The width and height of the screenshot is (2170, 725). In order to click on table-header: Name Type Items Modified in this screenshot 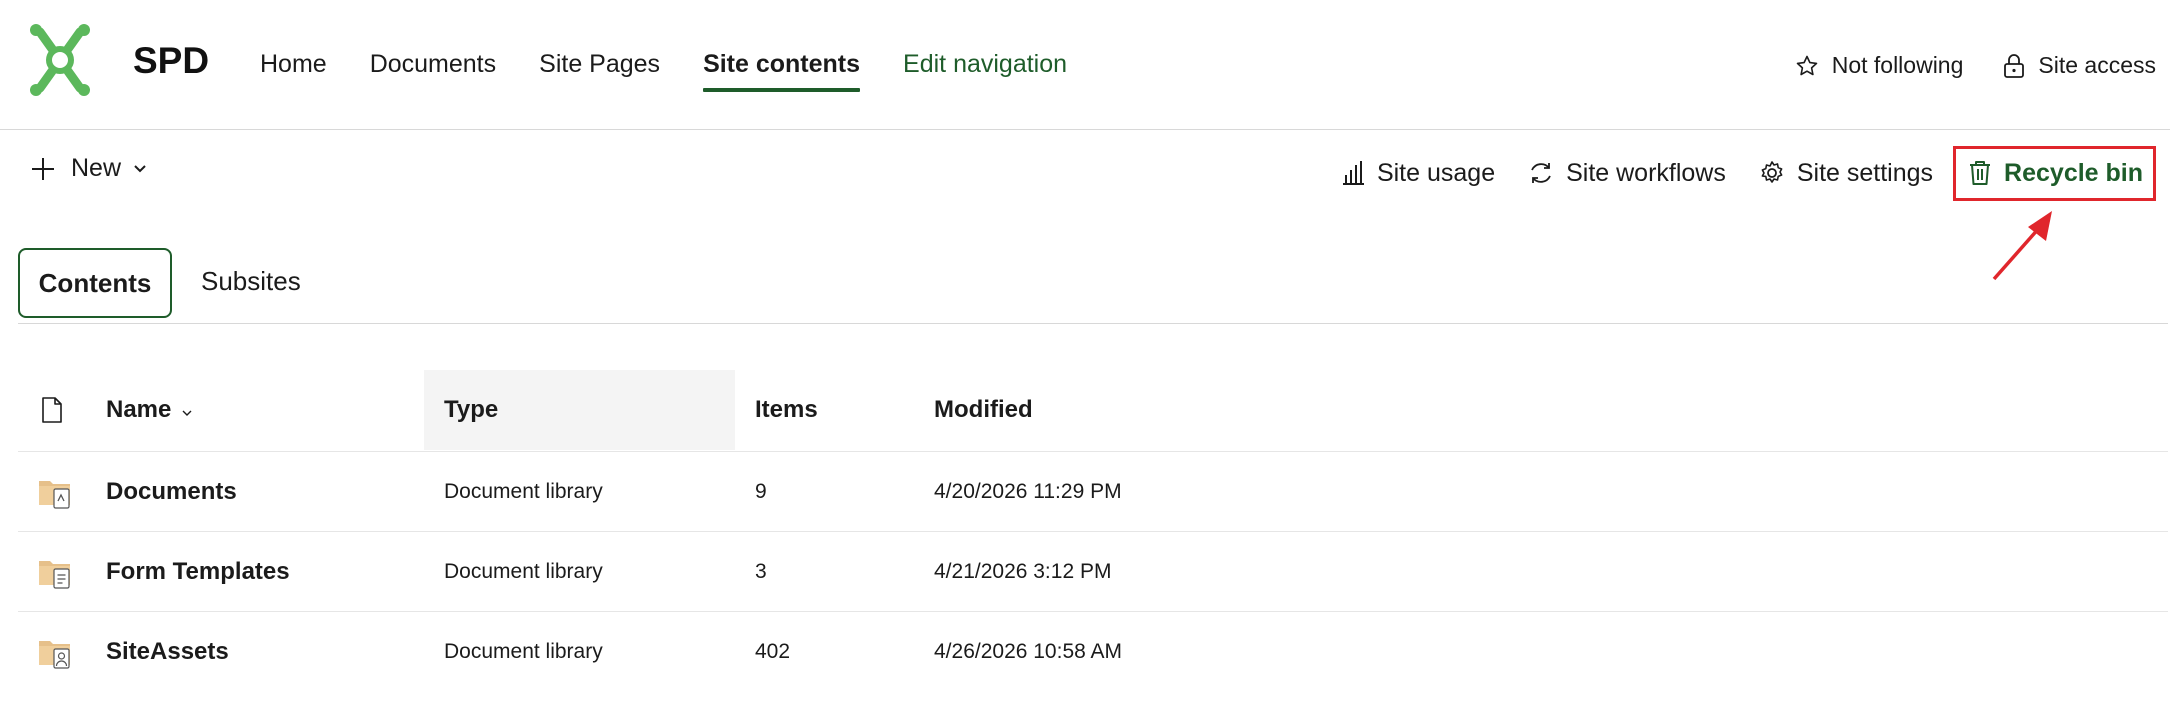, I will do `click(1093, 411)`.